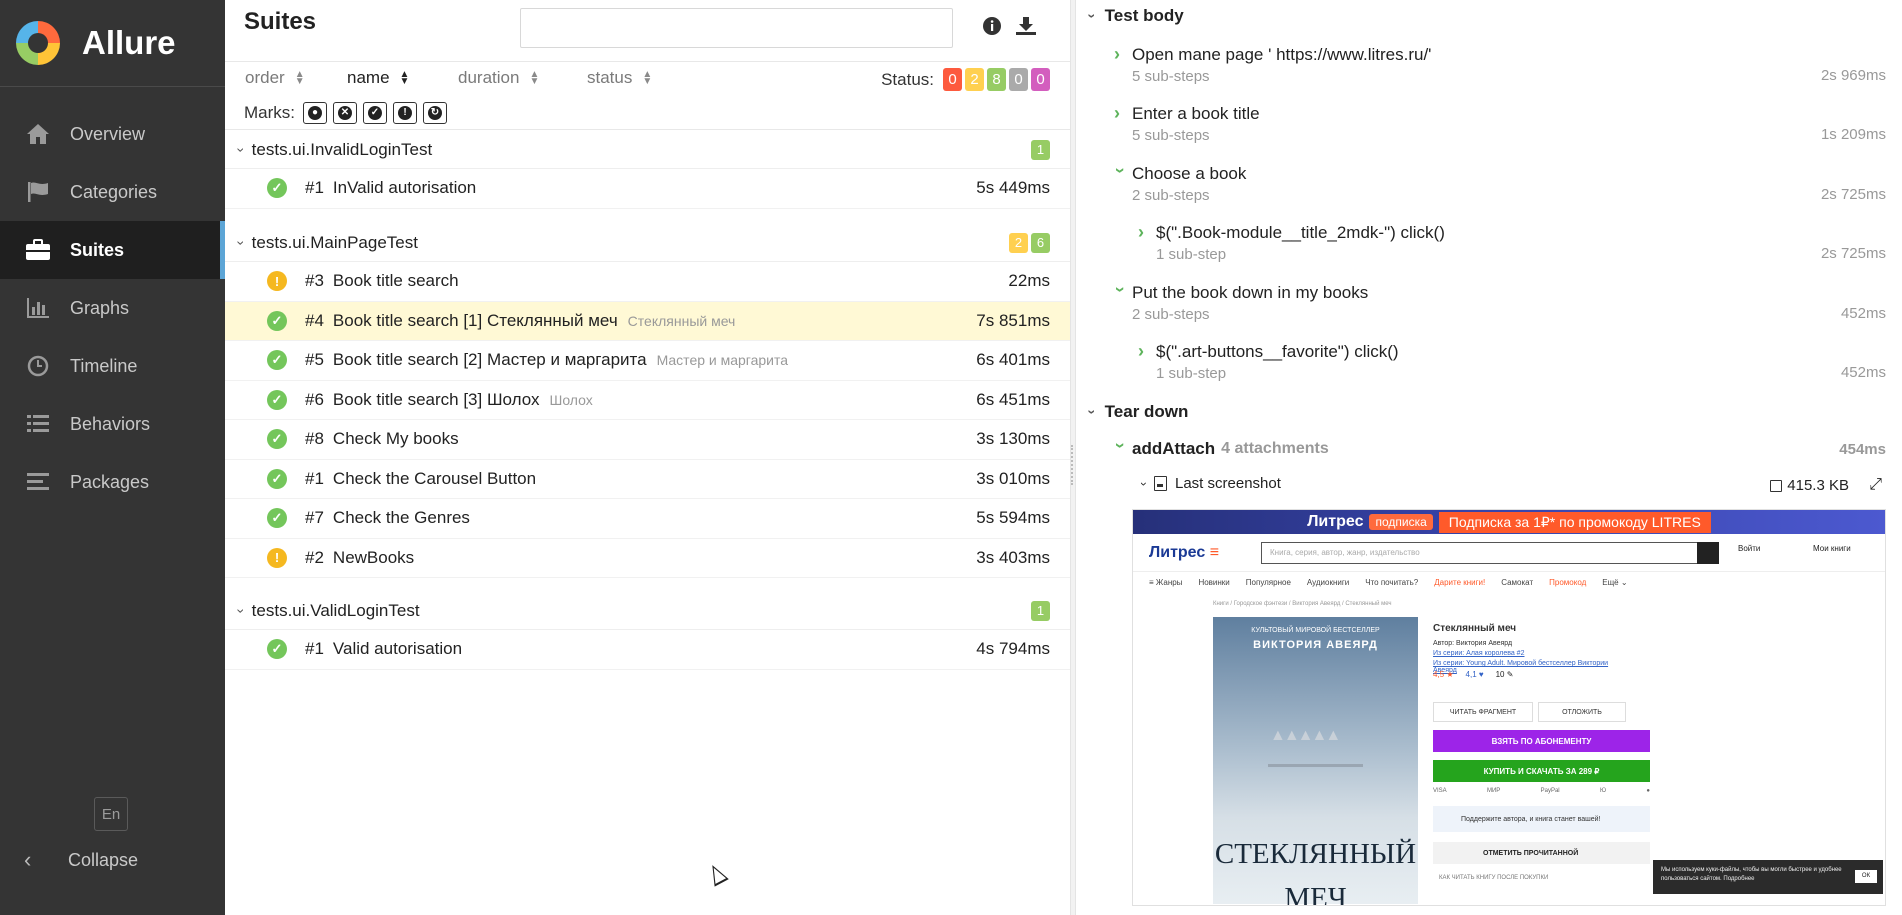 Image resolution: width=1902 pixels, height=915 pixels. I want to click on mark-retries-toggle: ↻, so click(435, 113).